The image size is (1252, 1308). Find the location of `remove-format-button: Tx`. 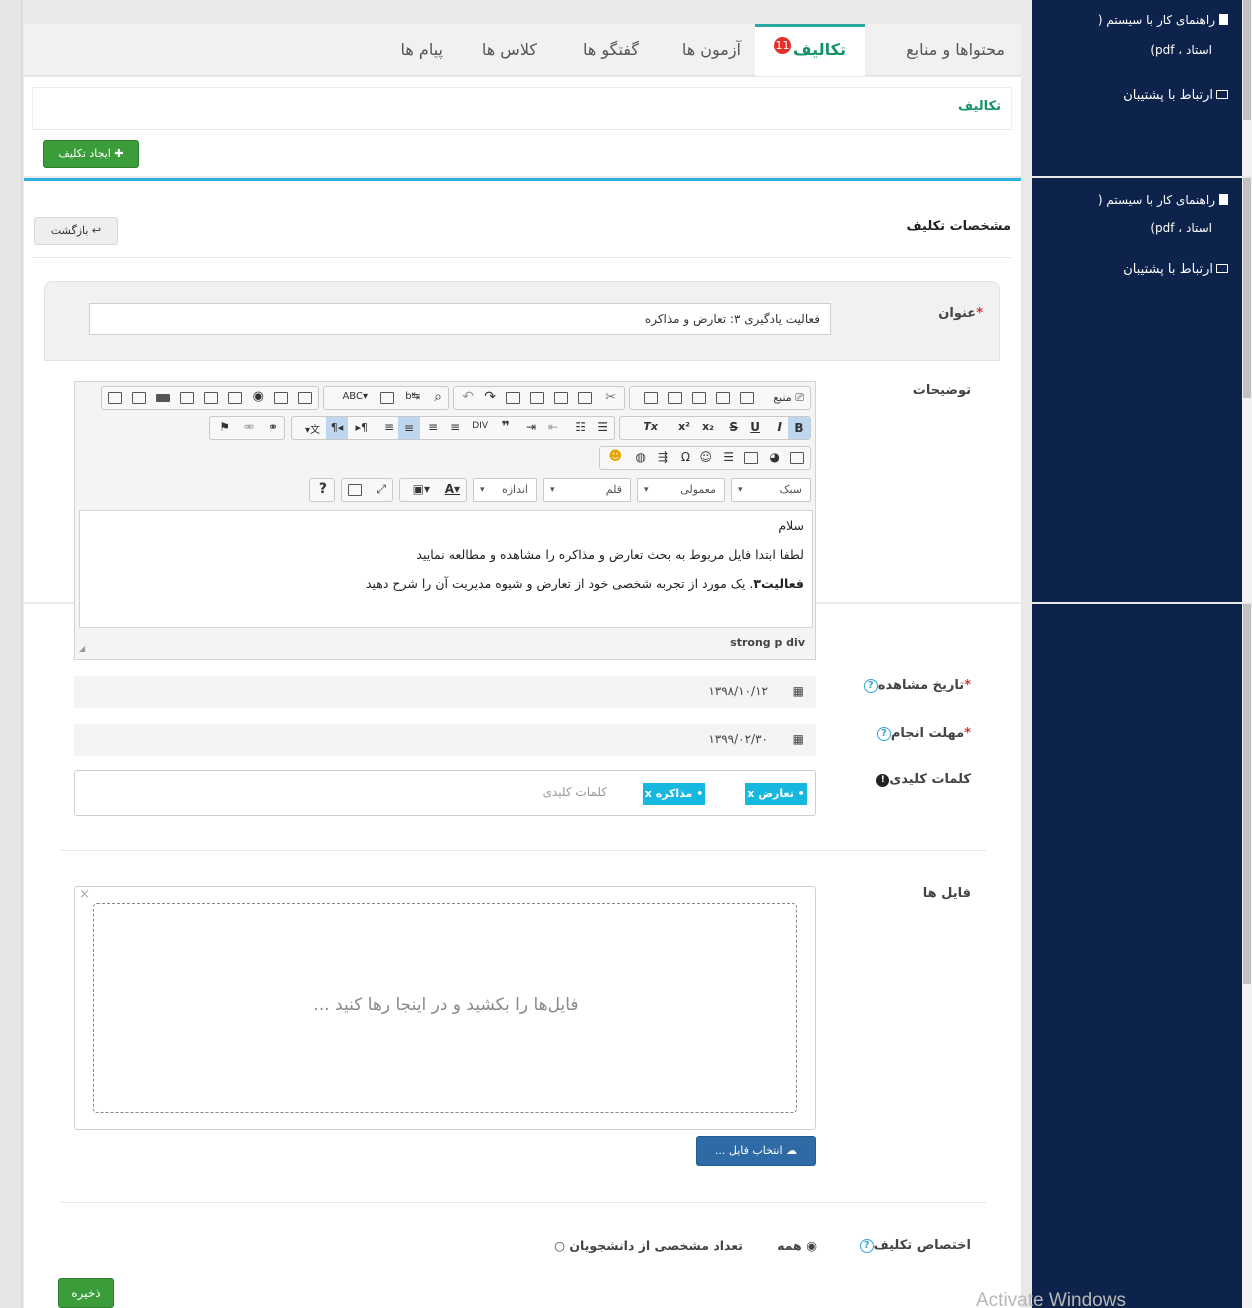

remove-format-button: Tx is located at coordinates (650, 426).